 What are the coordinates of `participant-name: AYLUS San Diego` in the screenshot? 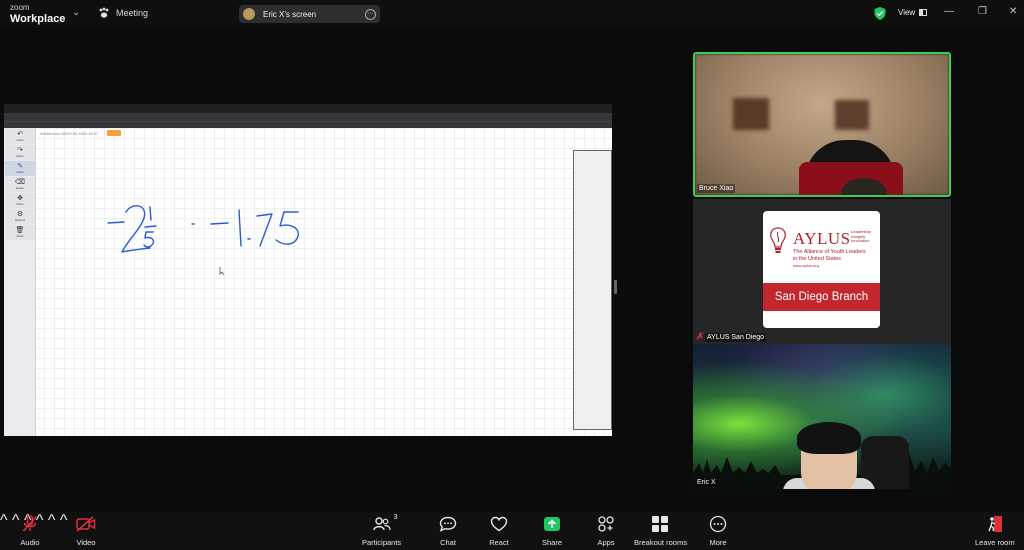 It's located at (736, 337).